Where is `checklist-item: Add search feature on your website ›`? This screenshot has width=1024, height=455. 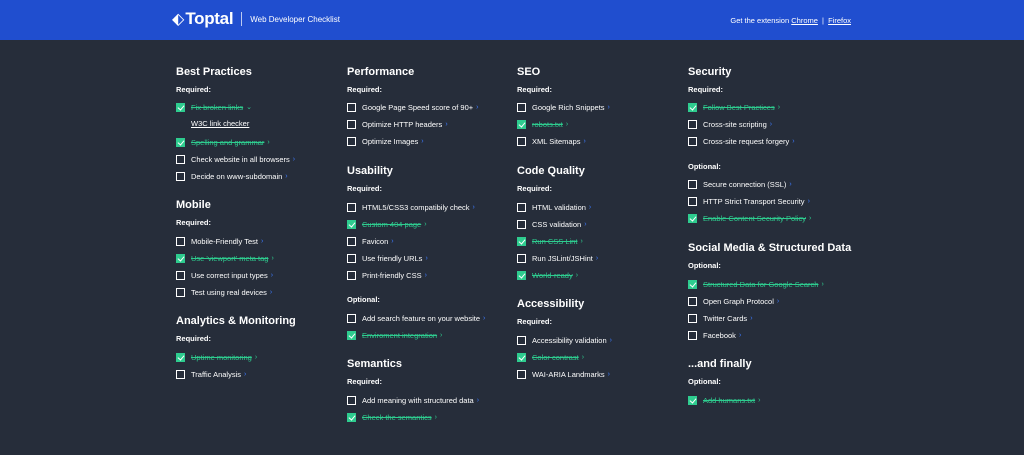
checklist-item: Add search feature on your website › is located at coordinates (416, 318).